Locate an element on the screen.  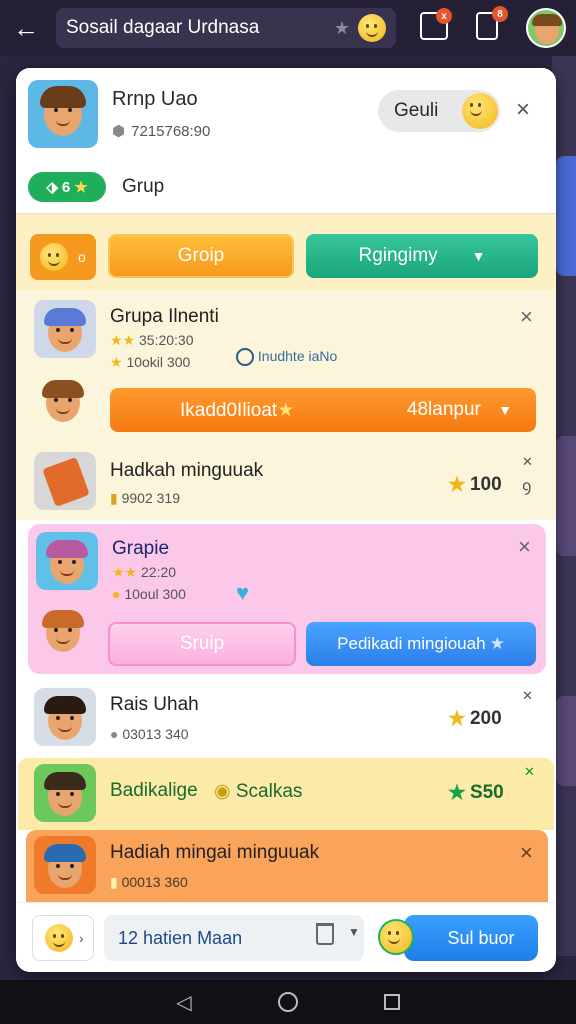
member-count: ★ 10okil 300 is located at coordinates (150, 362).